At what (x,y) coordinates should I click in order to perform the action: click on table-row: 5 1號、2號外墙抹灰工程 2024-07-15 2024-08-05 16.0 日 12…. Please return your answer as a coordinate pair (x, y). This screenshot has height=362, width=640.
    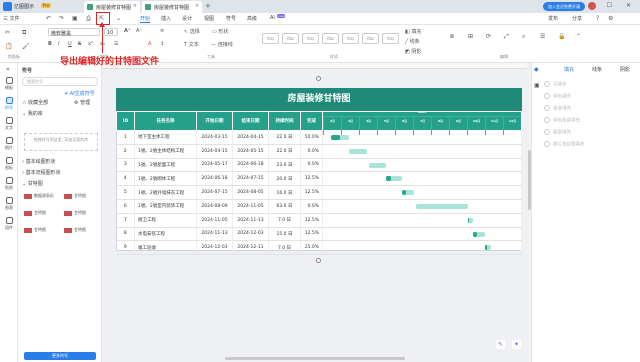
    Looking at the image, I should click on (319, 192).